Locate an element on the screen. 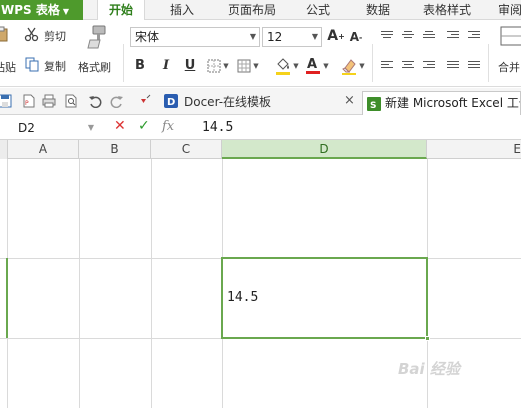 The image size is (521, 408). excel-file-icon: S is located at coordinates (374, 105).